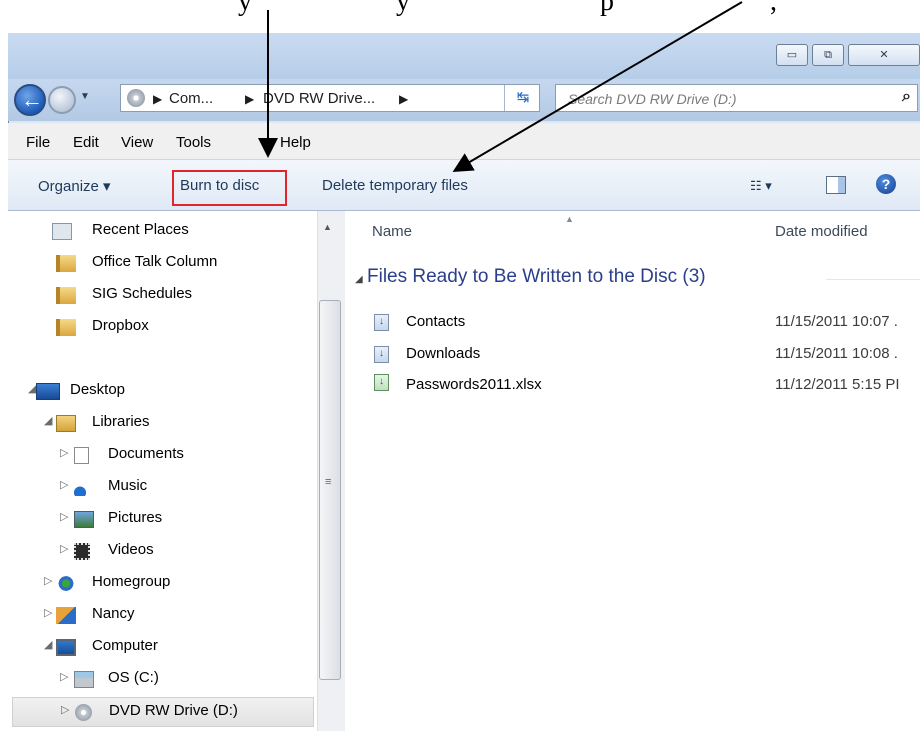 Image resolution: width=920 pixels, height=731 pixels. Describe the element at coordinates (133, 677) in the screenshot. I see `nav-item-label: OS (C:)` at that location.